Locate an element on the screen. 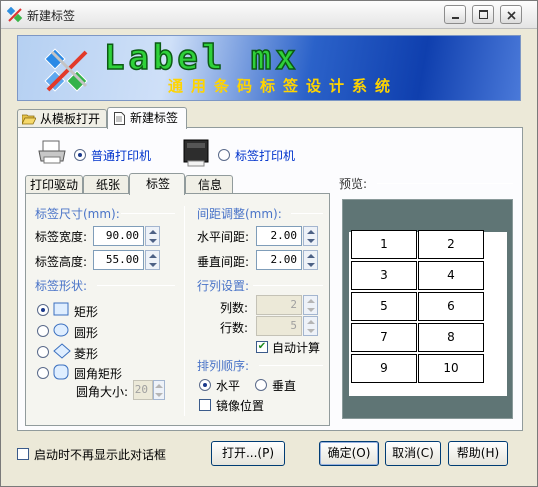 The height and width of the screenshot is (487, 538). preview-area: 1 2 3 4 5 6 7 8 9 10 is located at coordinates (427, 309).